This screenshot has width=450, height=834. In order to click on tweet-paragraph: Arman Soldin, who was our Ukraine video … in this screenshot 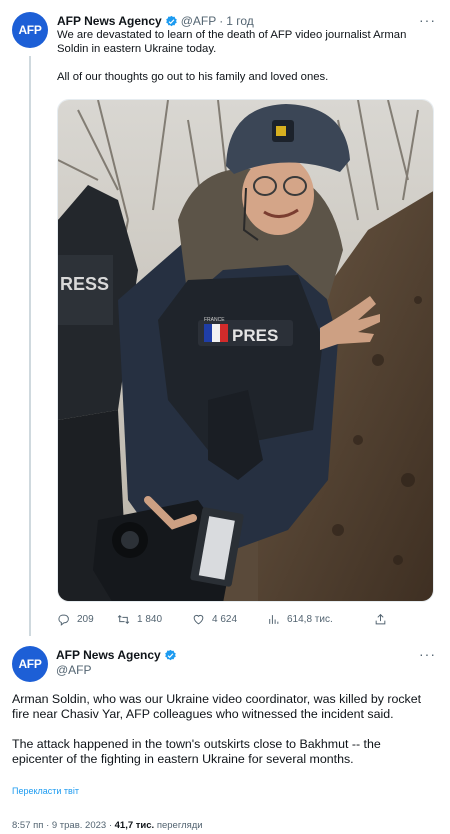, I will do `click(217, 706)`.